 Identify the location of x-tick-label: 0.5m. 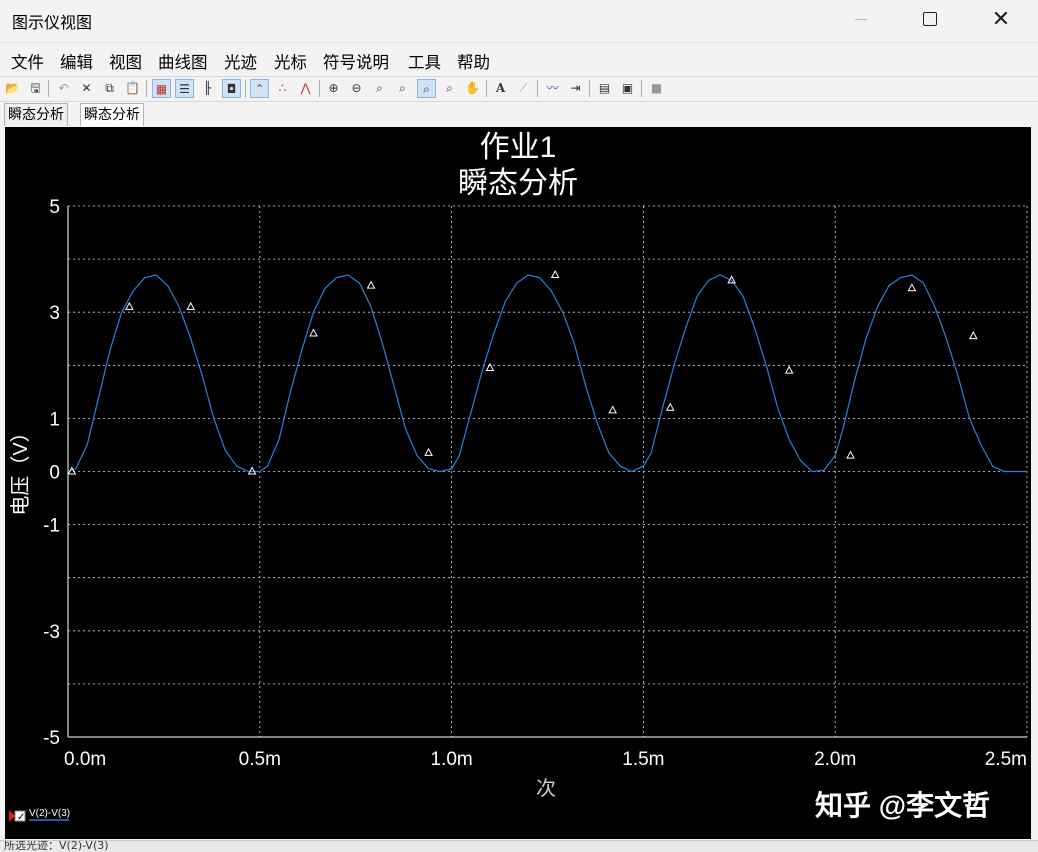
(260, 759).